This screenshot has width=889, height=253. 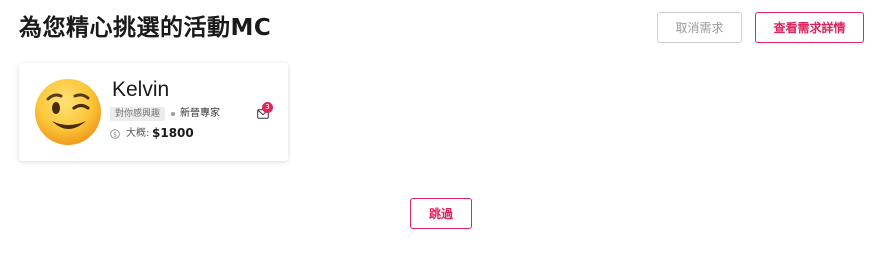 I want to click on expert-label: 新晉專家, so click(x=200, y=113).